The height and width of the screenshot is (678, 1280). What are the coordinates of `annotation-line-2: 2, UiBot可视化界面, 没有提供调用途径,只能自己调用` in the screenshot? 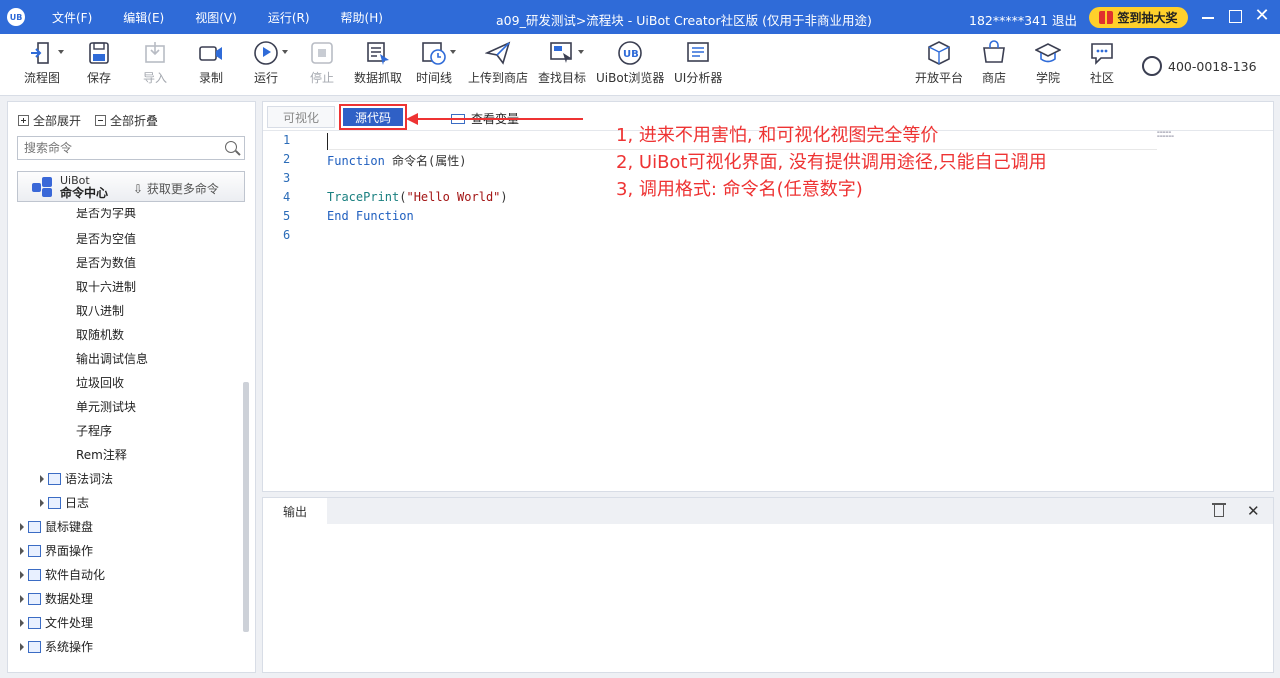 It's located at (831, 162).